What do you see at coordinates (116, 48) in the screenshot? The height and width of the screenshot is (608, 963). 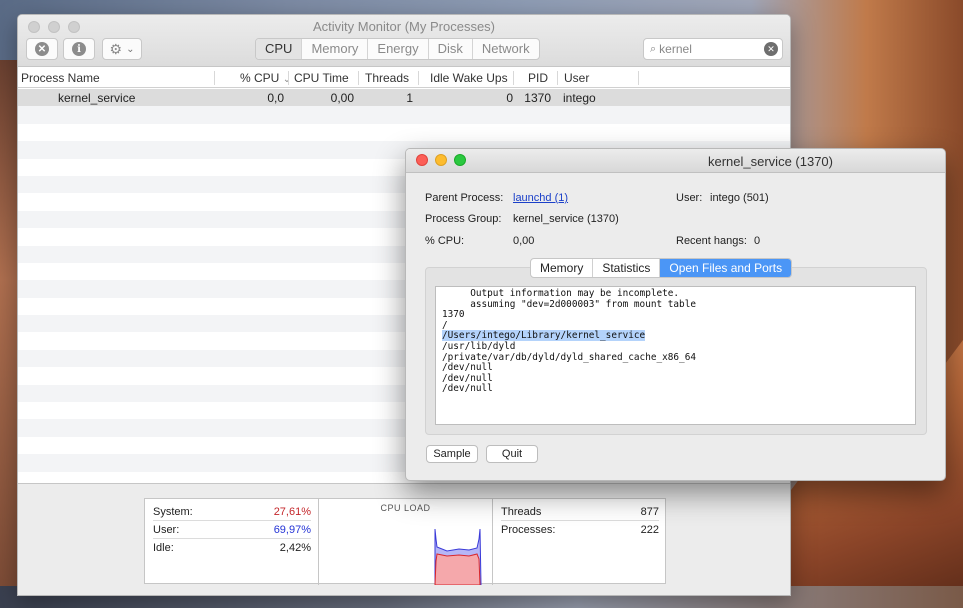 I see `gear-icon: ⚙` at bounding box center [116, 48].